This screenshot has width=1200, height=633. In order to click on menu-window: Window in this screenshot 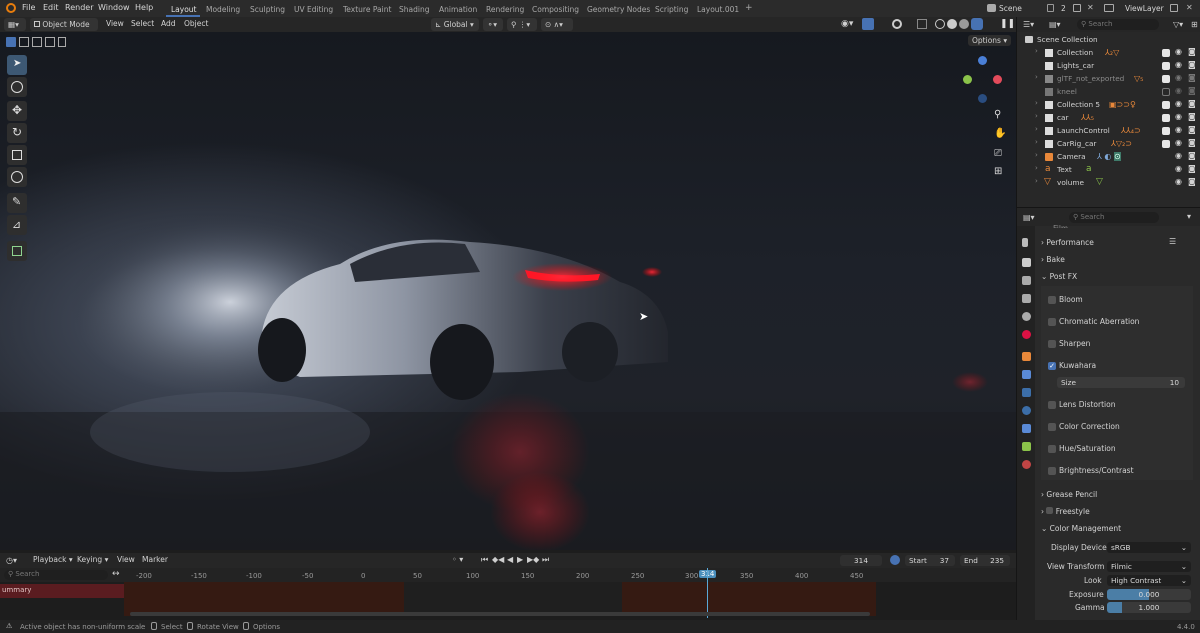, I will do `click(114, 7)`.